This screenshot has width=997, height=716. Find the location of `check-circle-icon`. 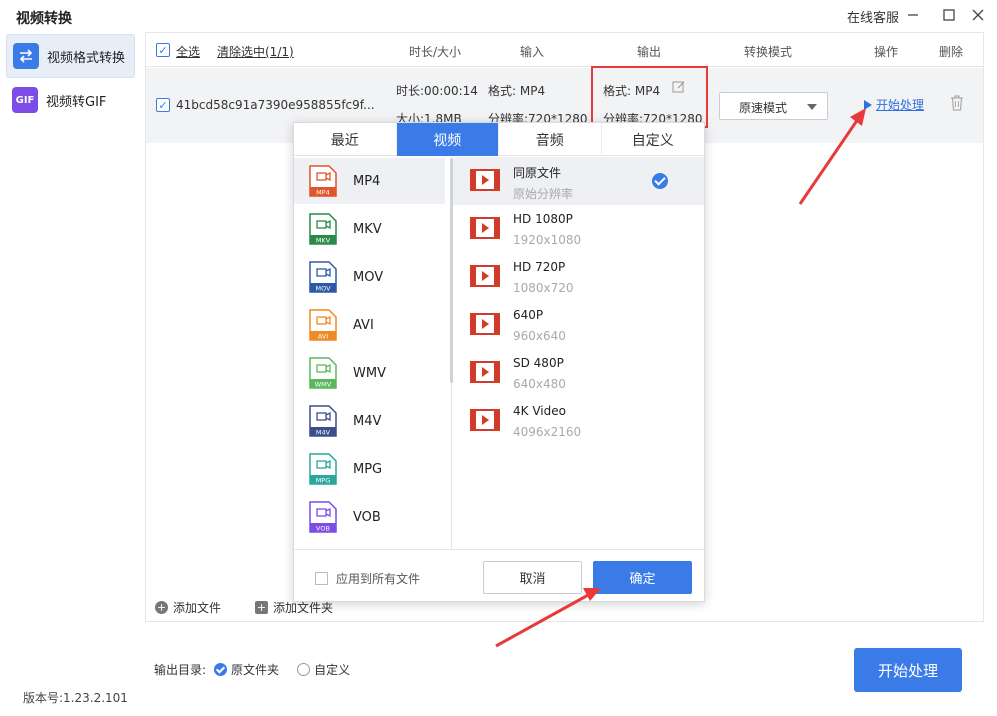

check-circle-icon is located at coordinates (660, 181).